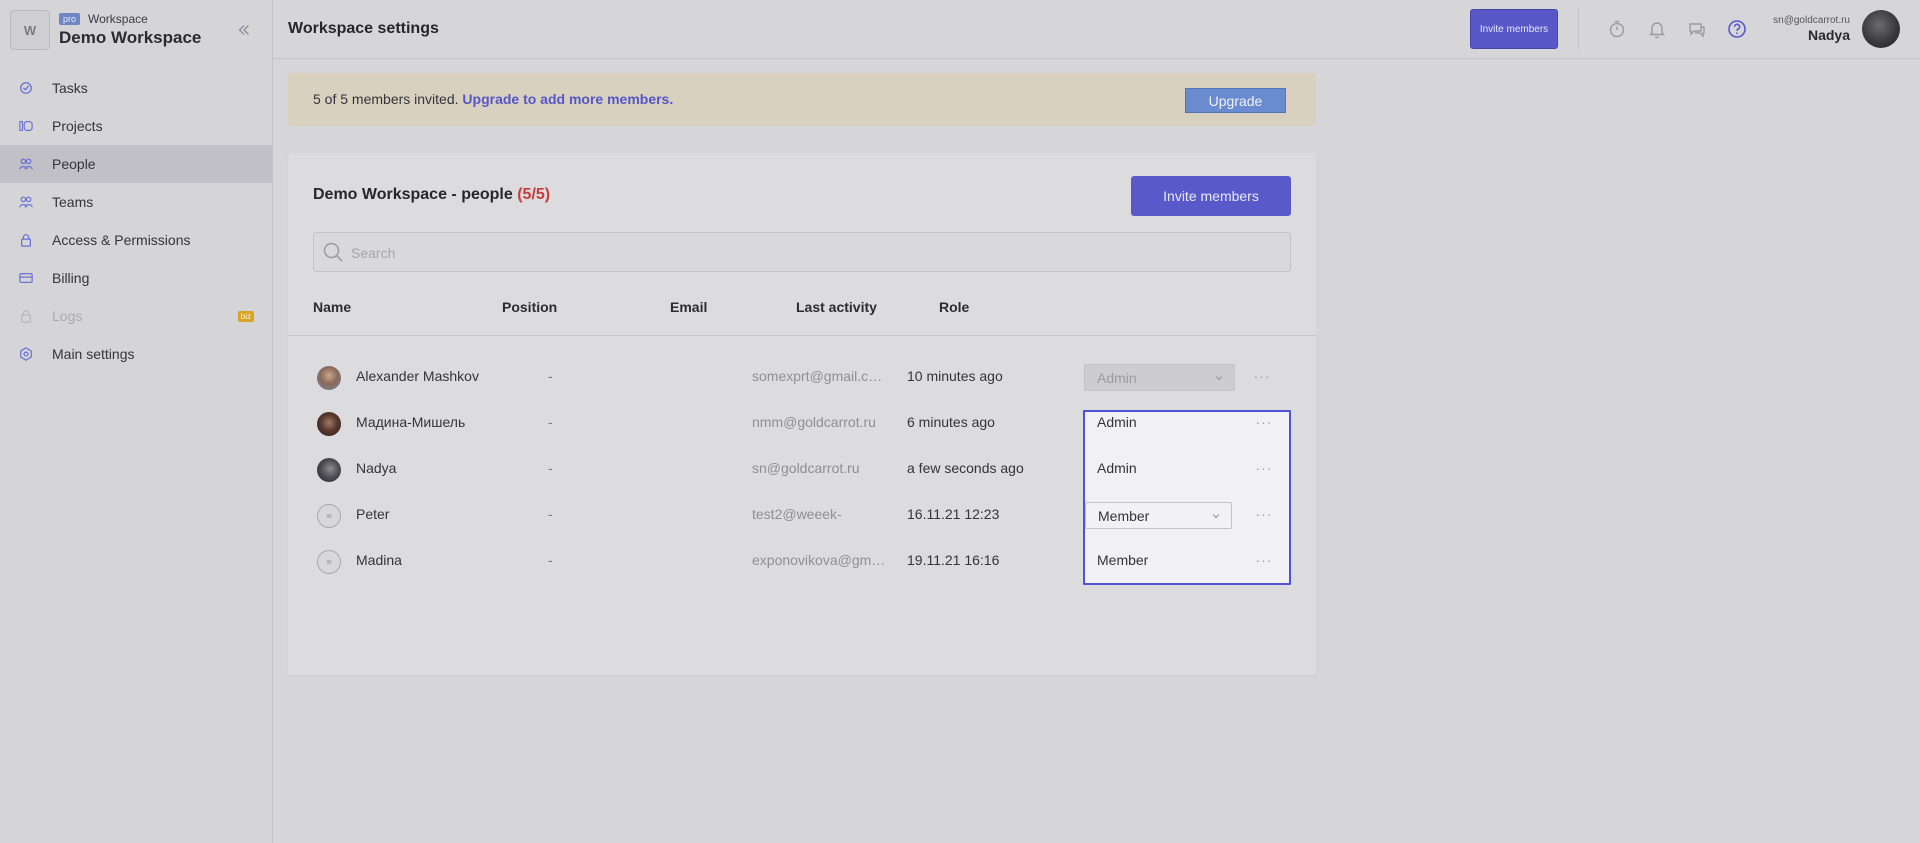  I want to click on sidebar-item-access-permissions: Access & Permissions, so click(136, 240).